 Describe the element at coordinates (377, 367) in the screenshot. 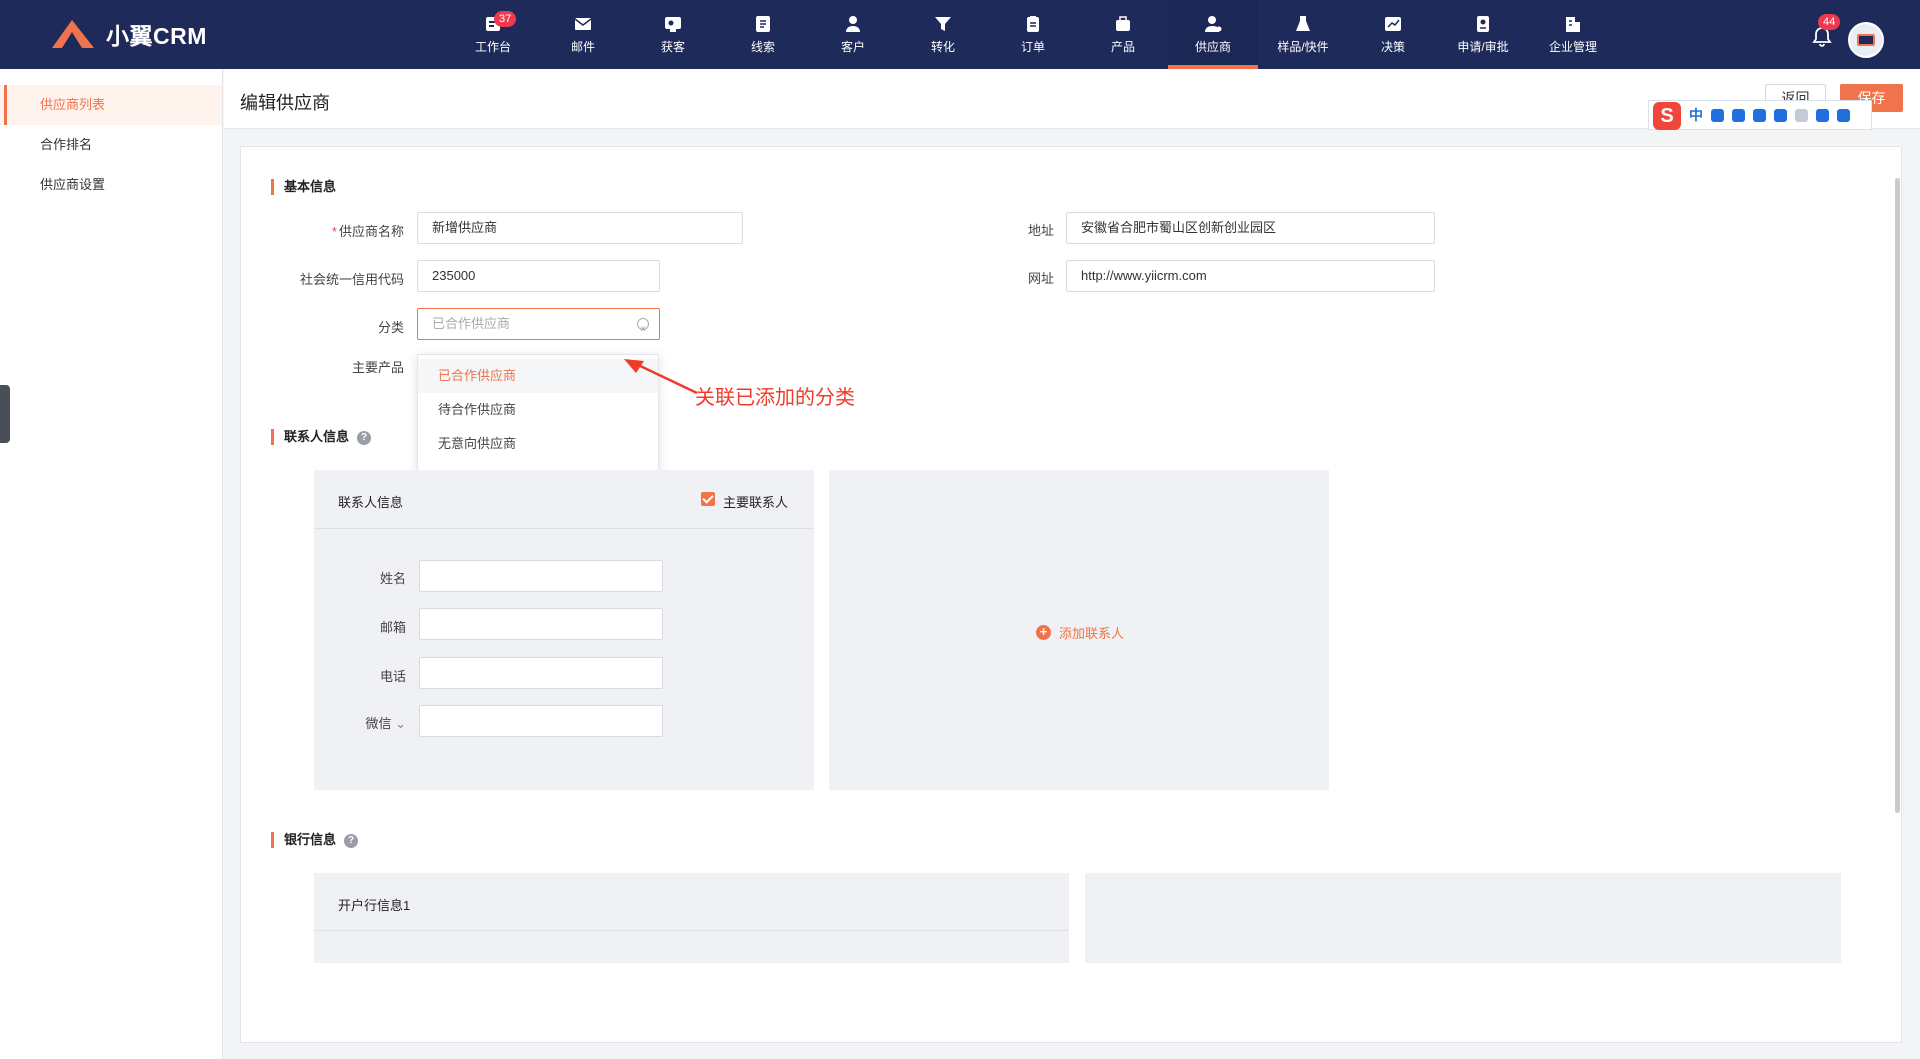

I see `main-products-label: 主要产品` at that location.